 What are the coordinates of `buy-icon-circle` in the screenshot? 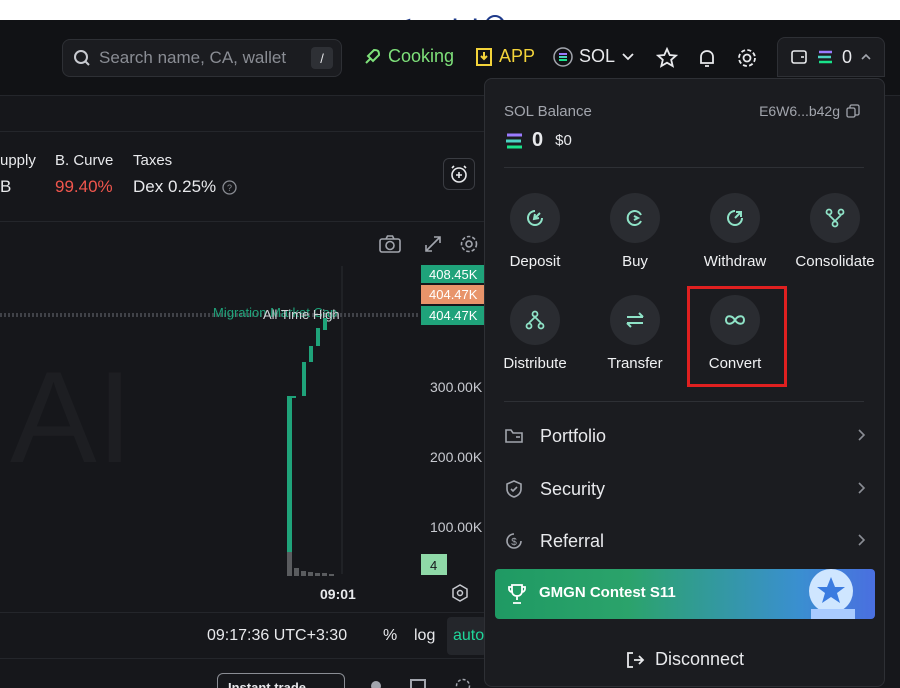 It's located at (635, 218).